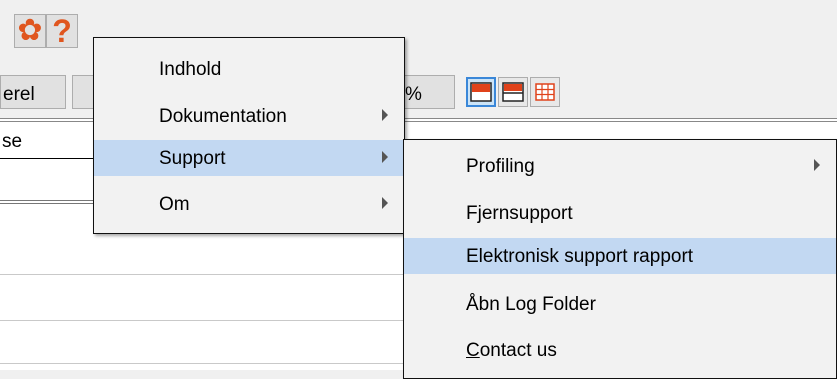 The image size is (837, 379). Describe the element at coordinates (190, 69) in the screenshot. I see `menu-item-label: Indhold` at that location.